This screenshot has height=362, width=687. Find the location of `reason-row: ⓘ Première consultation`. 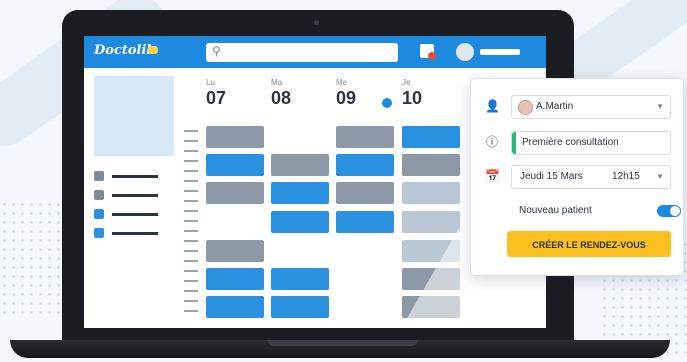

reason-row: ⓘ Première consultation is located at coordinates (576, 143).